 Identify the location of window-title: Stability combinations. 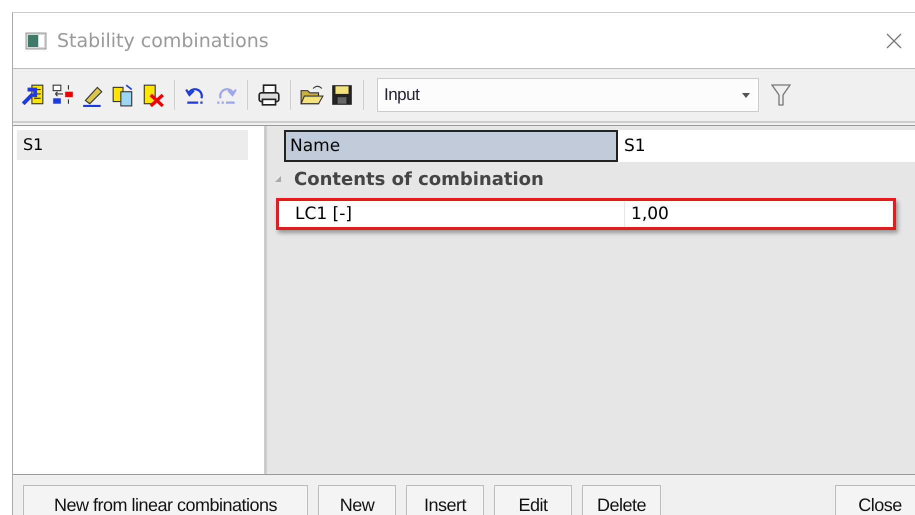
(163, 41).